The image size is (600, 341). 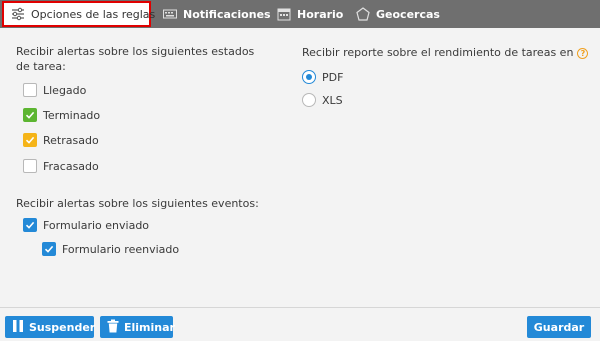 I want to click on state-label: Retrasado, so click(x=71, y=140).